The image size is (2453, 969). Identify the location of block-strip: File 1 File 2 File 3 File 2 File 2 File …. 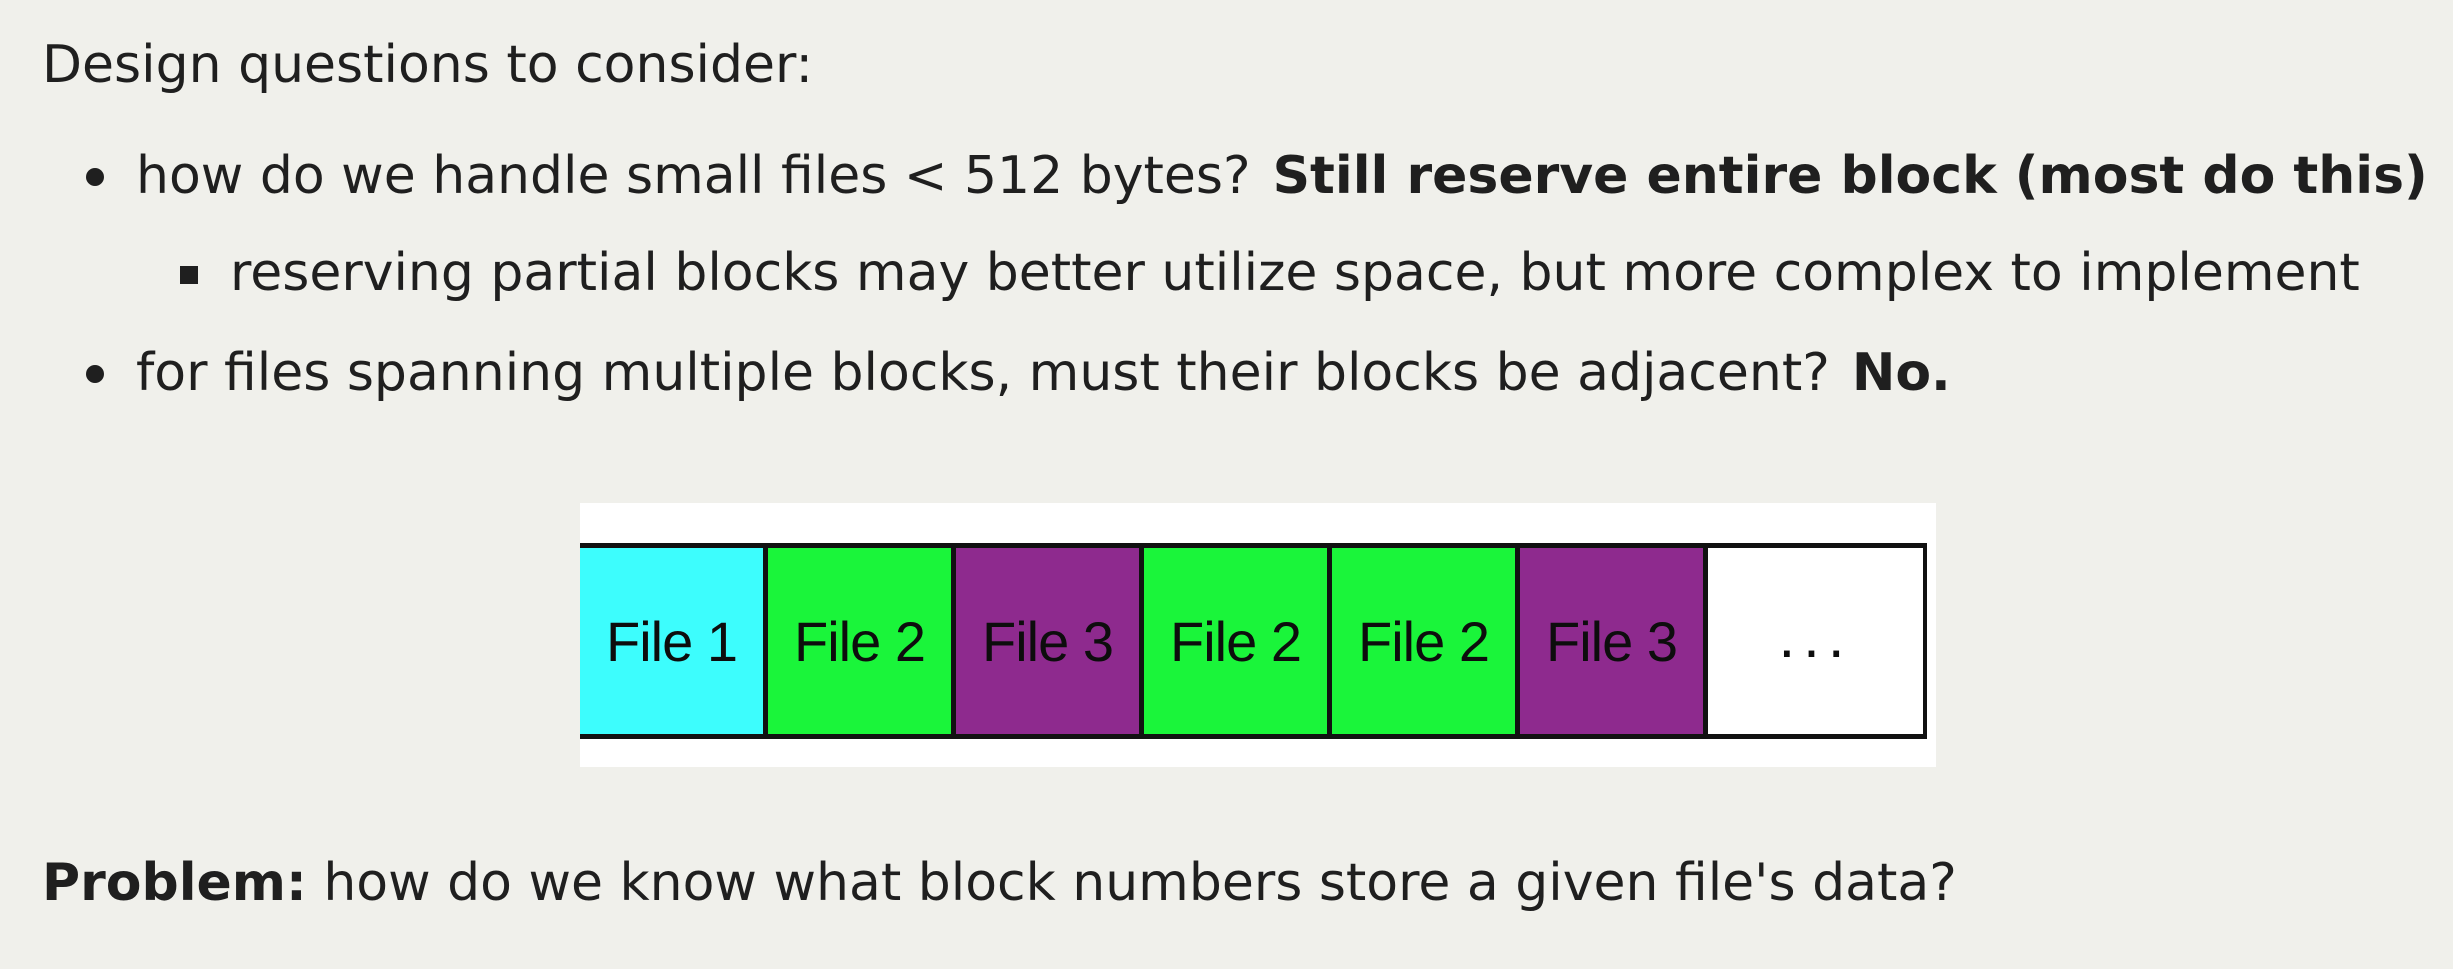
(1253, 641).